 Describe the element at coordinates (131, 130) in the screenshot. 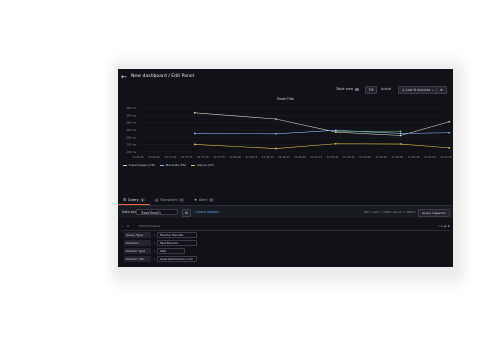

I see `y-tick-label: 250 ms` at that location.